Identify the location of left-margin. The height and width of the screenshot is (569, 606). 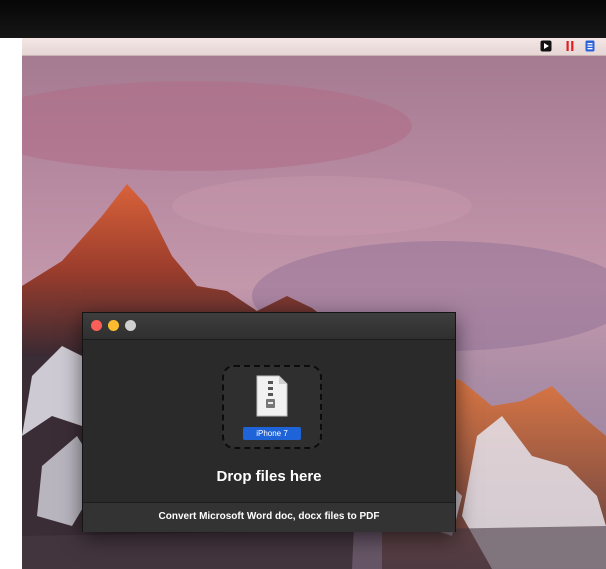
(11, 303).